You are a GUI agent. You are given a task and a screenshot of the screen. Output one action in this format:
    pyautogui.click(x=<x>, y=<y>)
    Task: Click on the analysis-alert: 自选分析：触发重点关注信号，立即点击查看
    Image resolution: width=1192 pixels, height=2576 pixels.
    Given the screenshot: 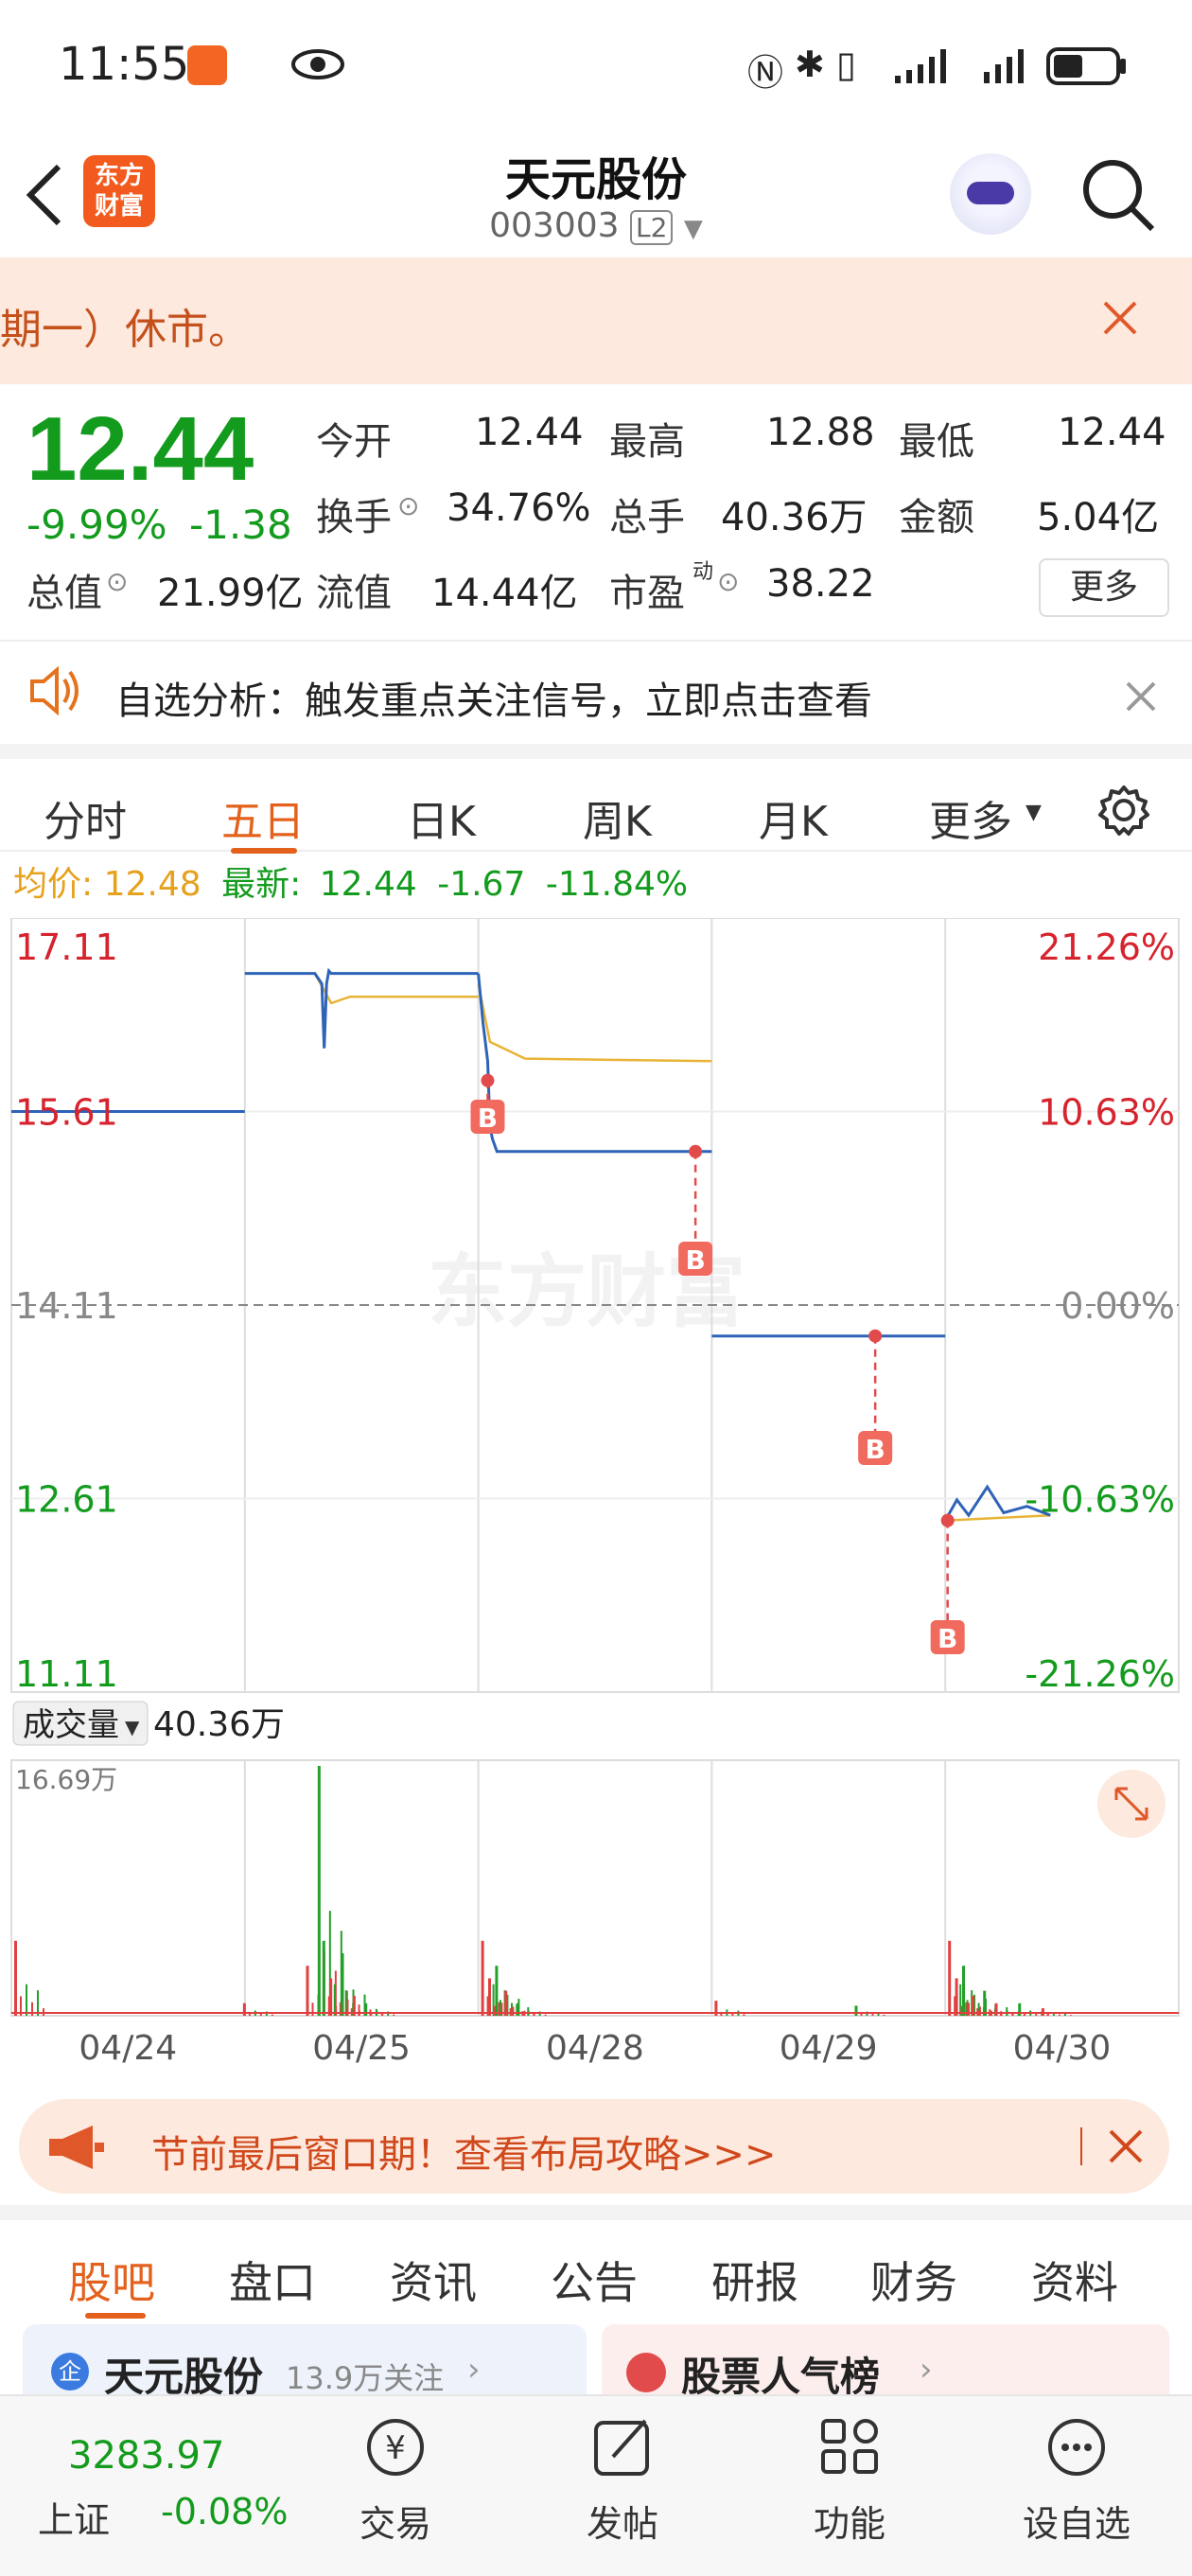 What is the action you would take?
    pyautogui.click(x=596, y=693)
    